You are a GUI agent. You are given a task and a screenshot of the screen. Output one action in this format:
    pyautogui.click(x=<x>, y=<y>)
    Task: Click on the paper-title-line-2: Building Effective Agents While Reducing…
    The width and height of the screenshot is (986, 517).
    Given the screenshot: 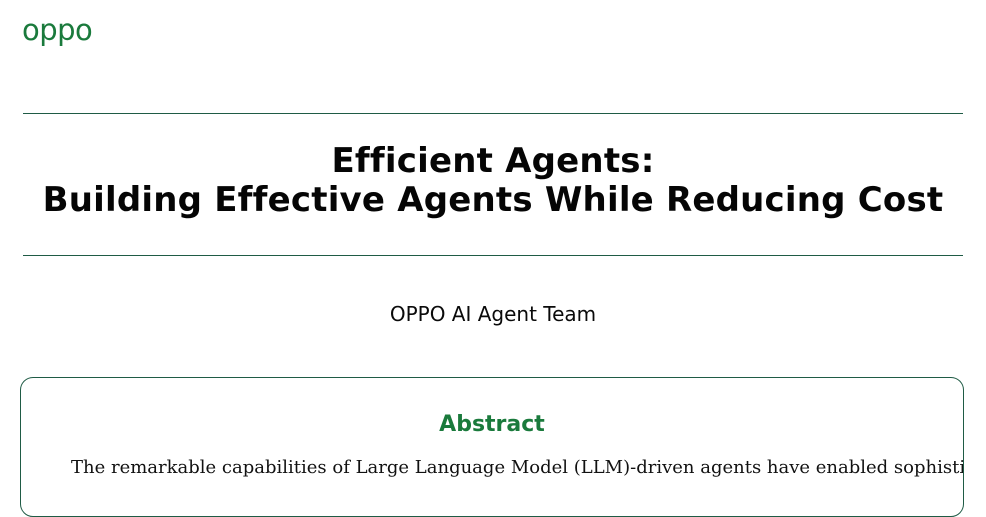 What is the action you would take?
    pyautogui.click(x=493, y=200)
    